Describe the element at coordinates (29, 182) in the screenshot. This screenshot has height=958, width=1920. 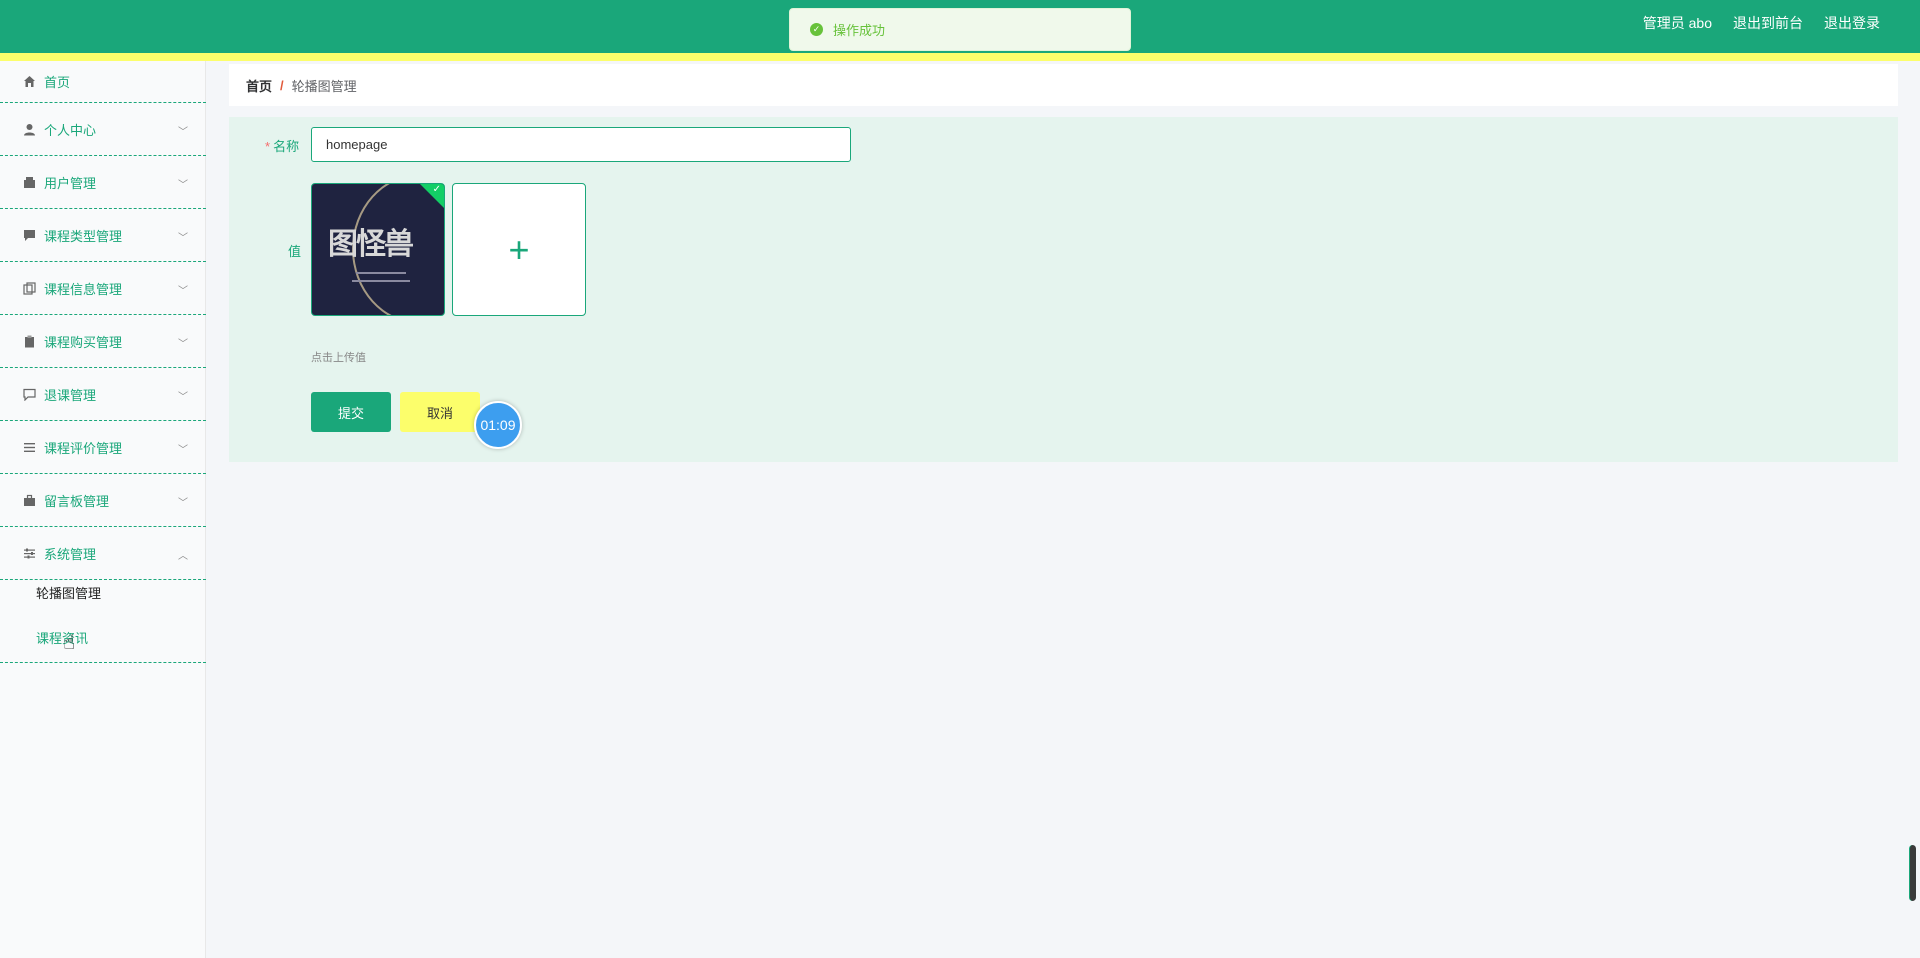
I see `wallet-icon` at that location.